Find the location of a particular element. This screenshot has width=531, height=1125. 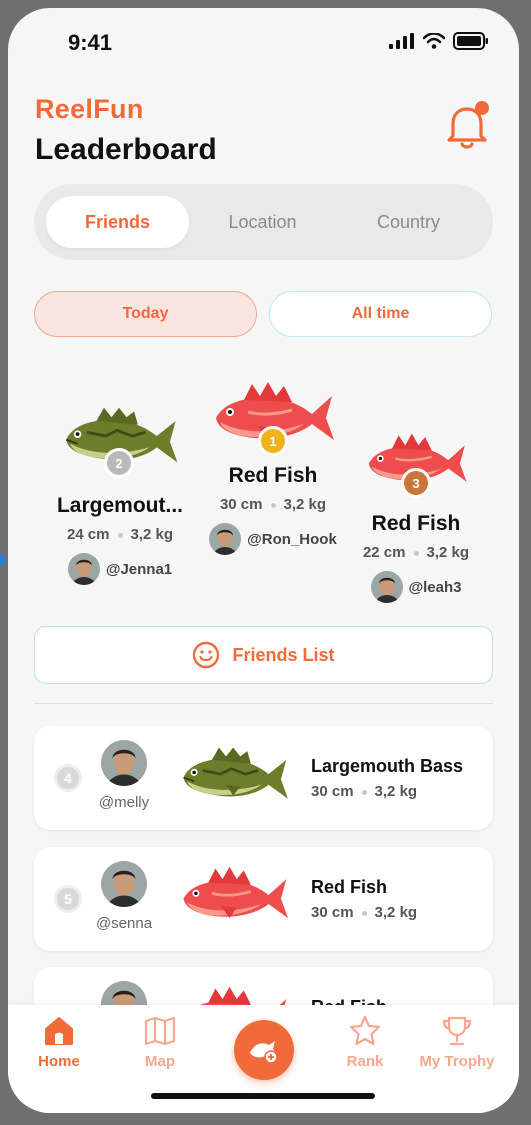

list-username: @melly is located at coordinates (124, 802).